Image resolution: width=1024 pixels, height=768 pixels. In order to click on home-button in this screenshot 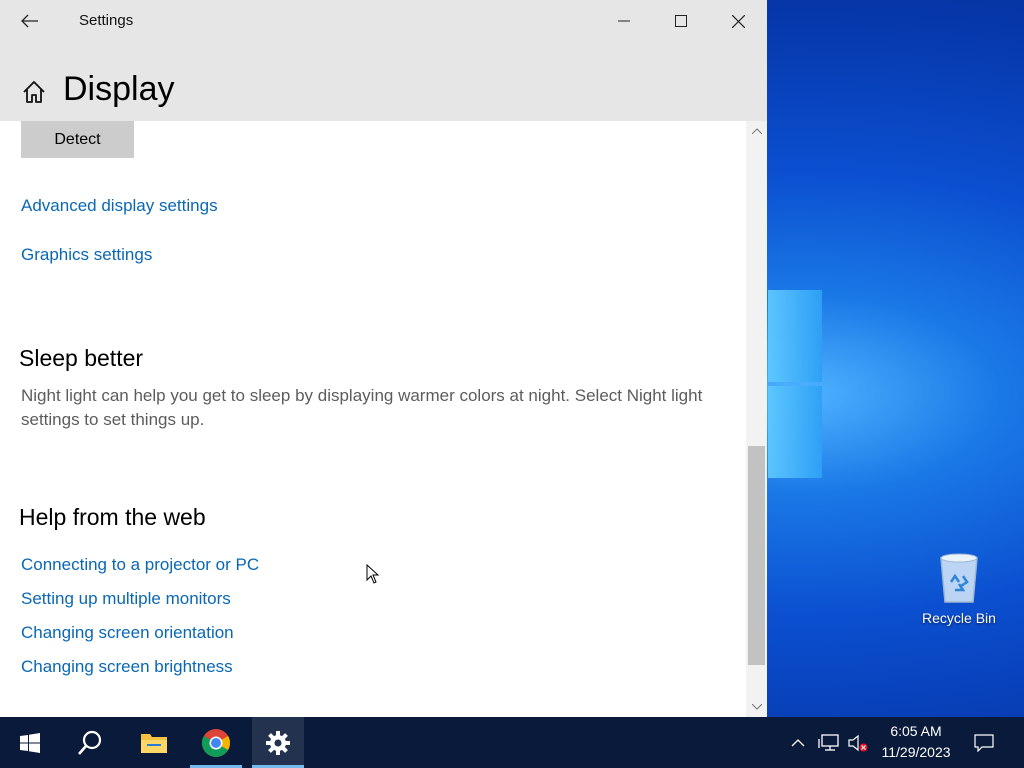, I will do `click(34, 92)`.